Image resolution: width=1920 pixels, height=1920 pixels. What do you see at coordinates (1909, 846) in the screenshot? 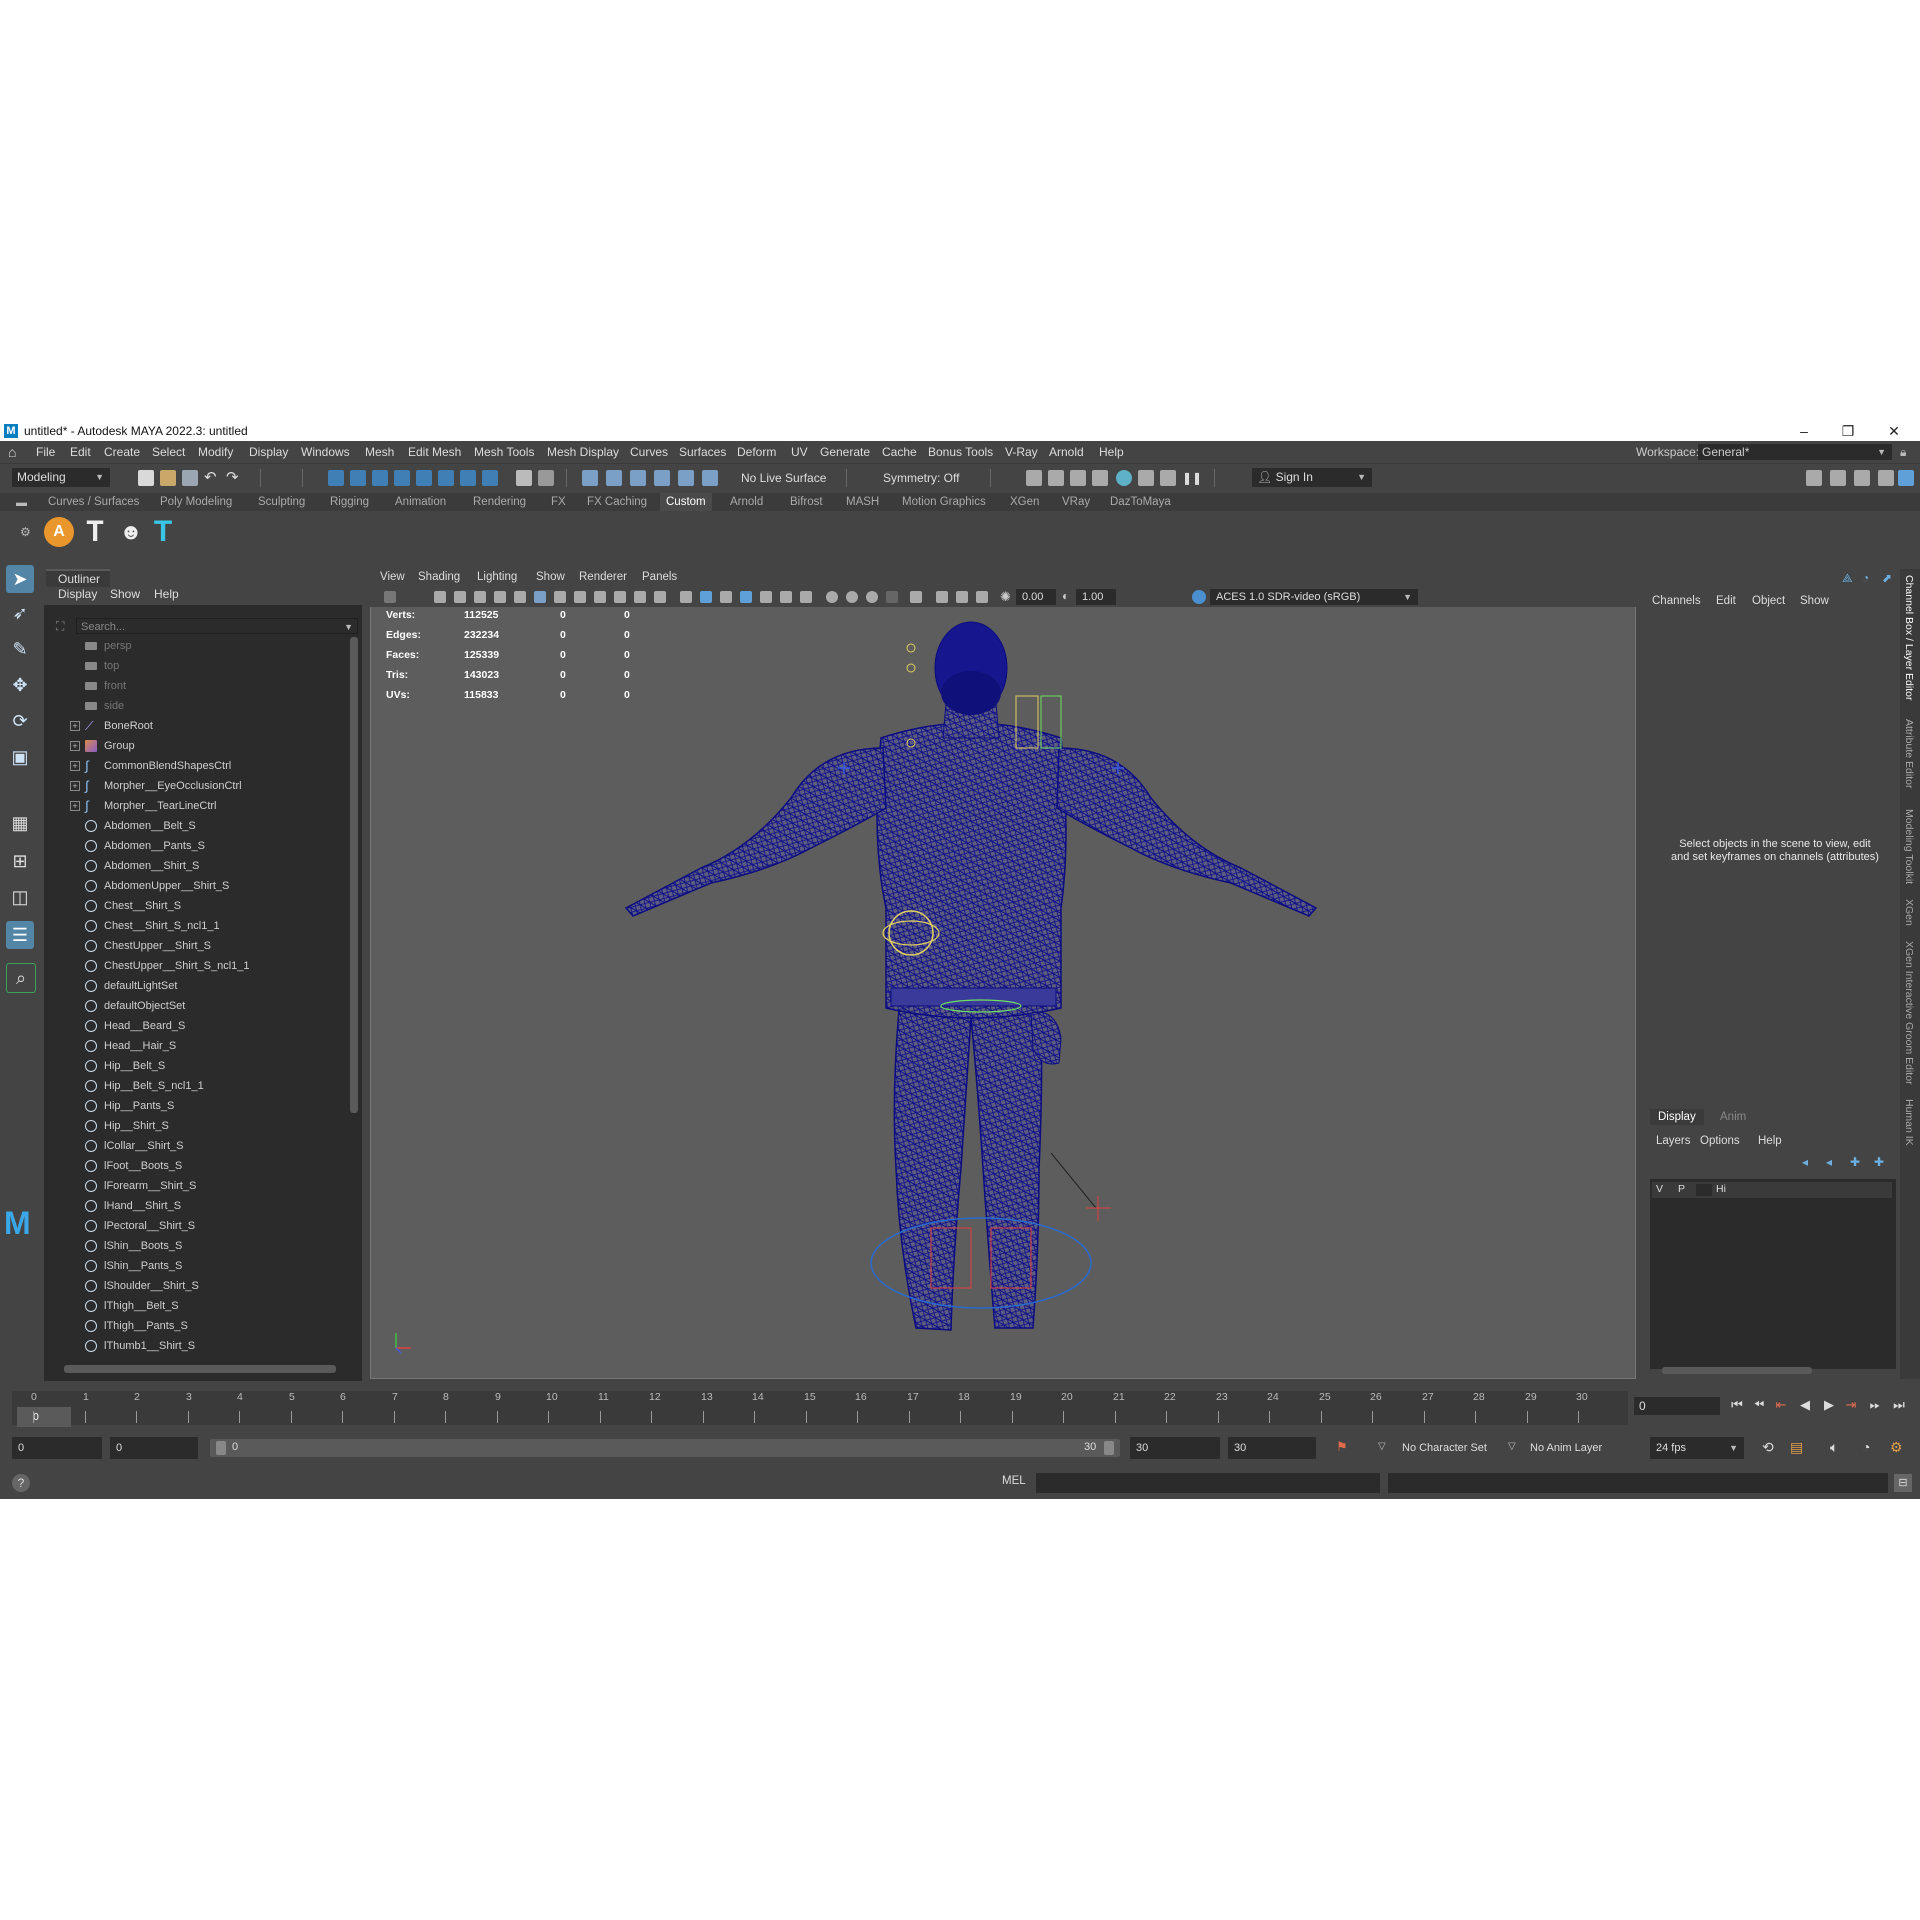
I see `side-tab-modeling-toolkit: Modeling Toolkit` at bounding box center [1909, 846].